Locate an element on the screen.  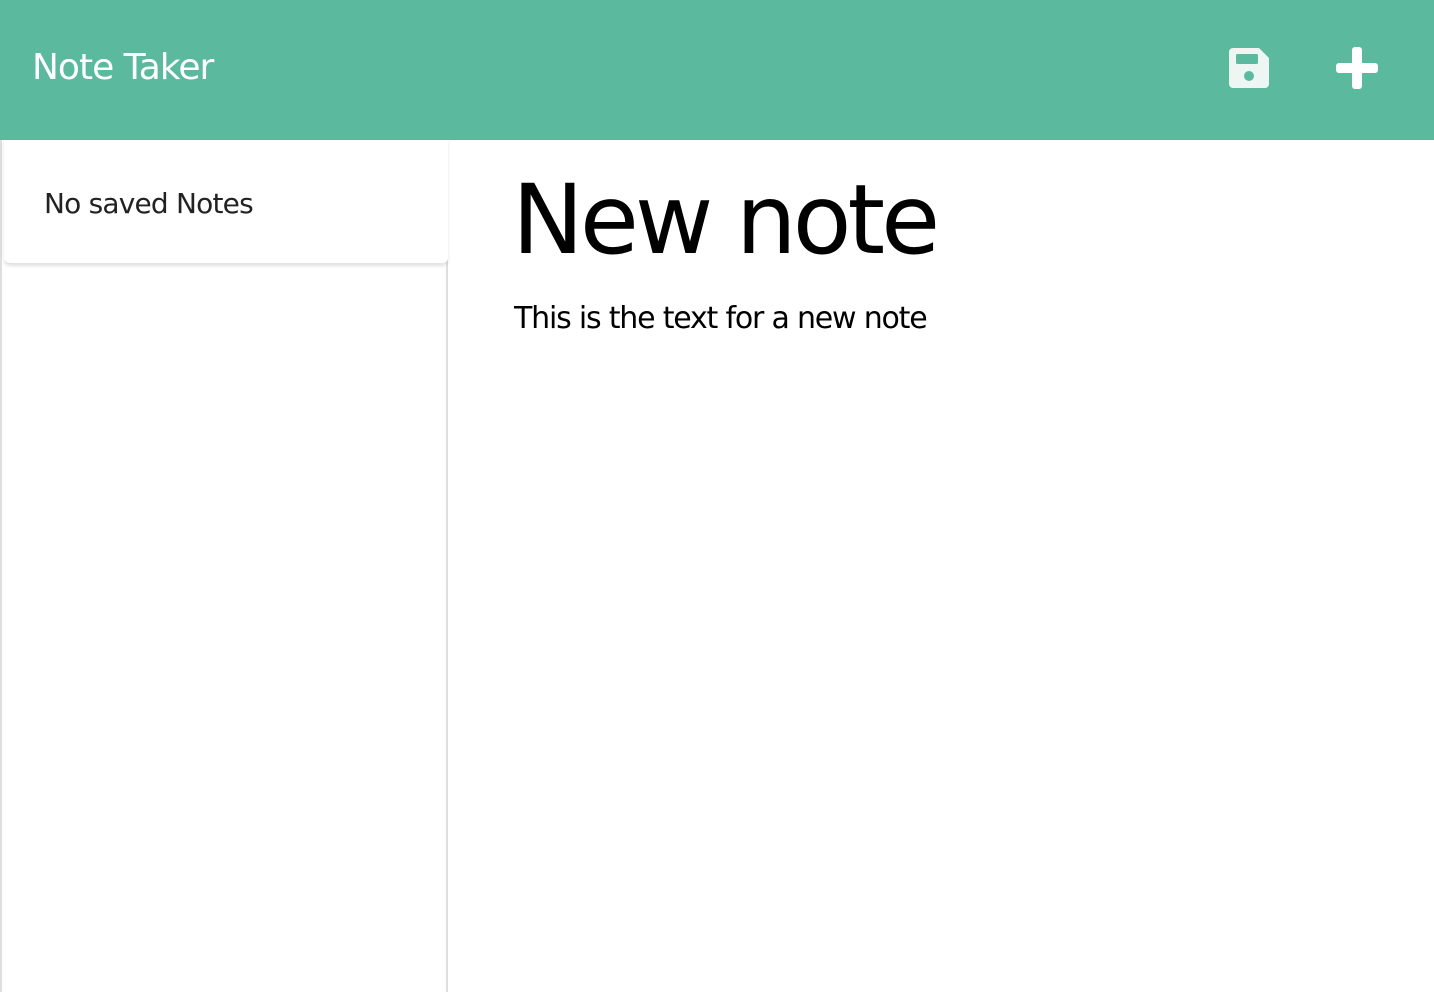
save-note-button is located at coordinates (1249, 68).